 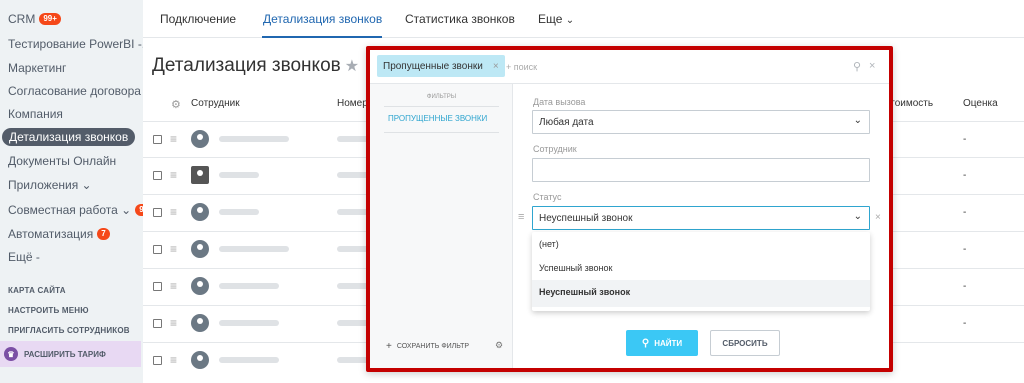 What do you see at coordinates (322, 19) in the screenshot?
I see `tab-call-details: Детализация звонков` at bounding box center [322, 19].